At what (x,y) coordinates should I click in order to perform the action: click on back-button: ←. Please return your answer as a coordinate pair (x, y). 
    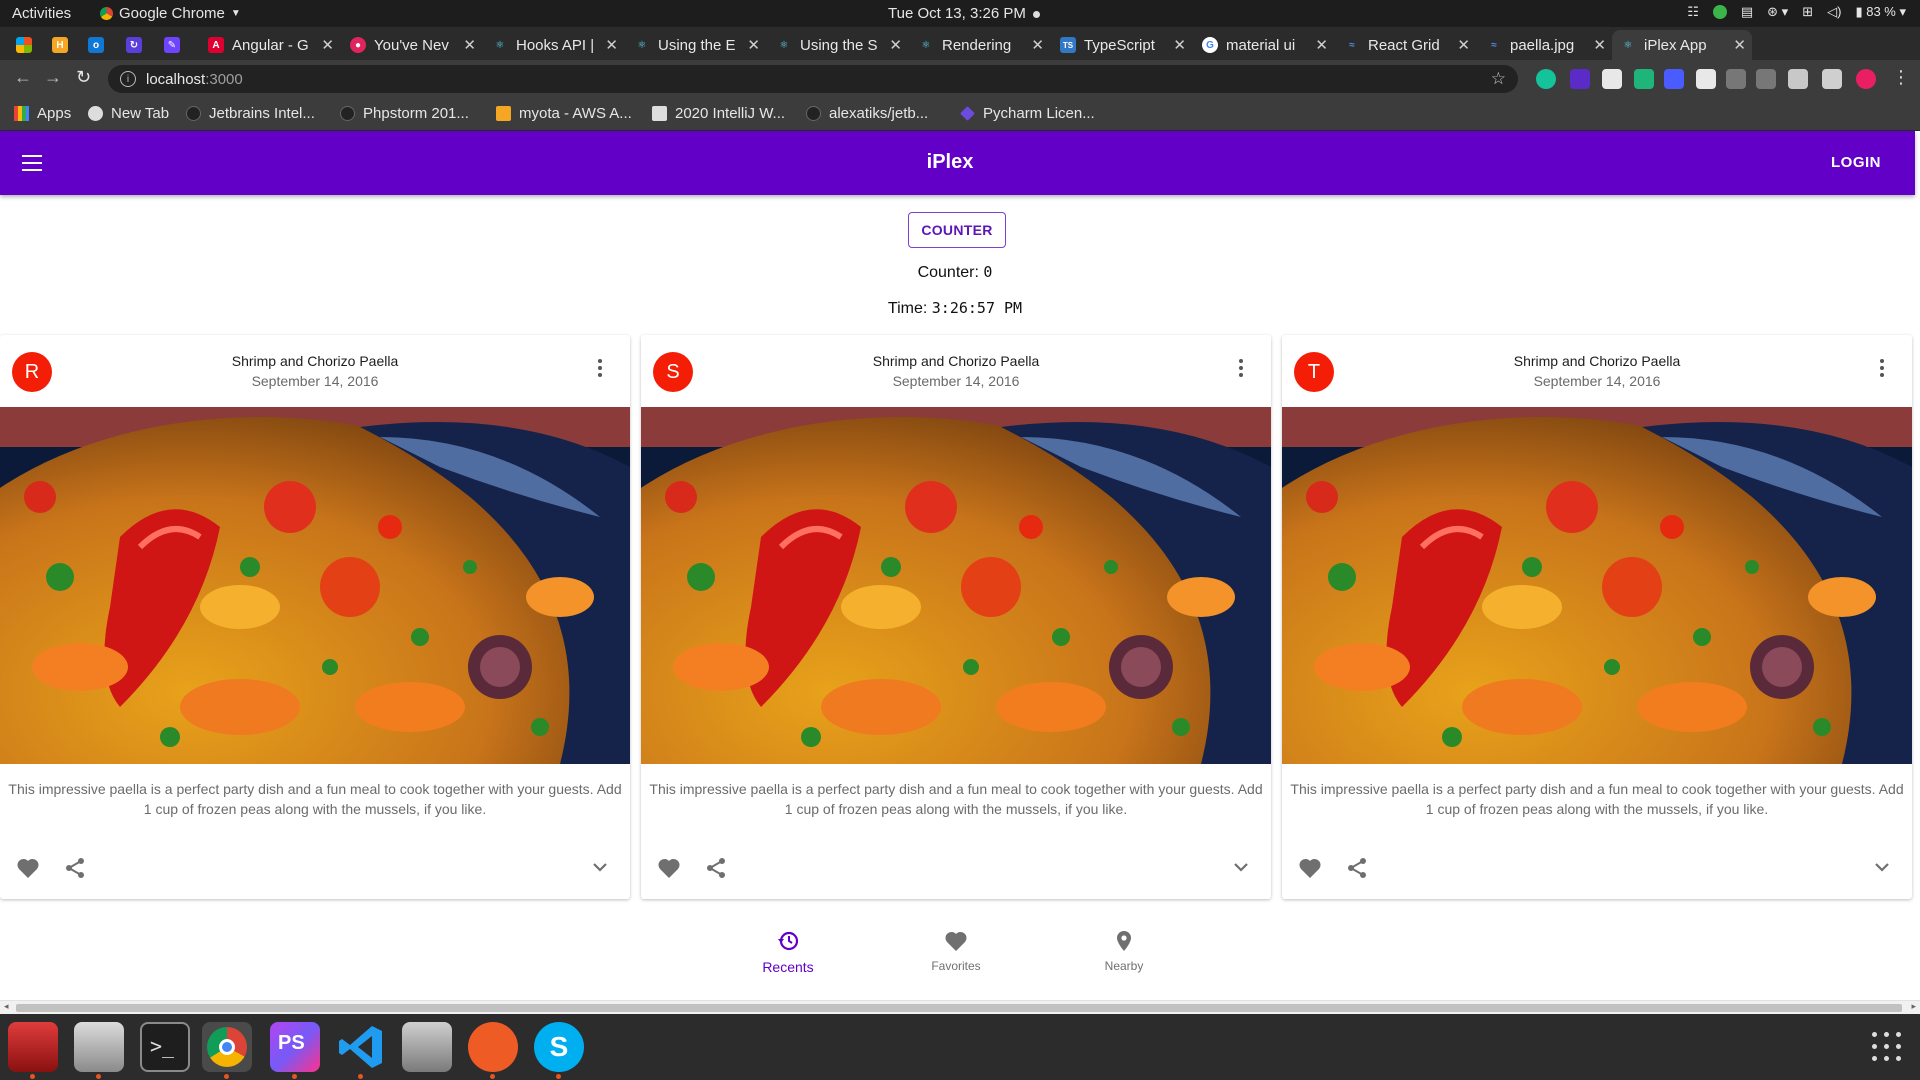
    Looking at the image, I should click on (23, 77).